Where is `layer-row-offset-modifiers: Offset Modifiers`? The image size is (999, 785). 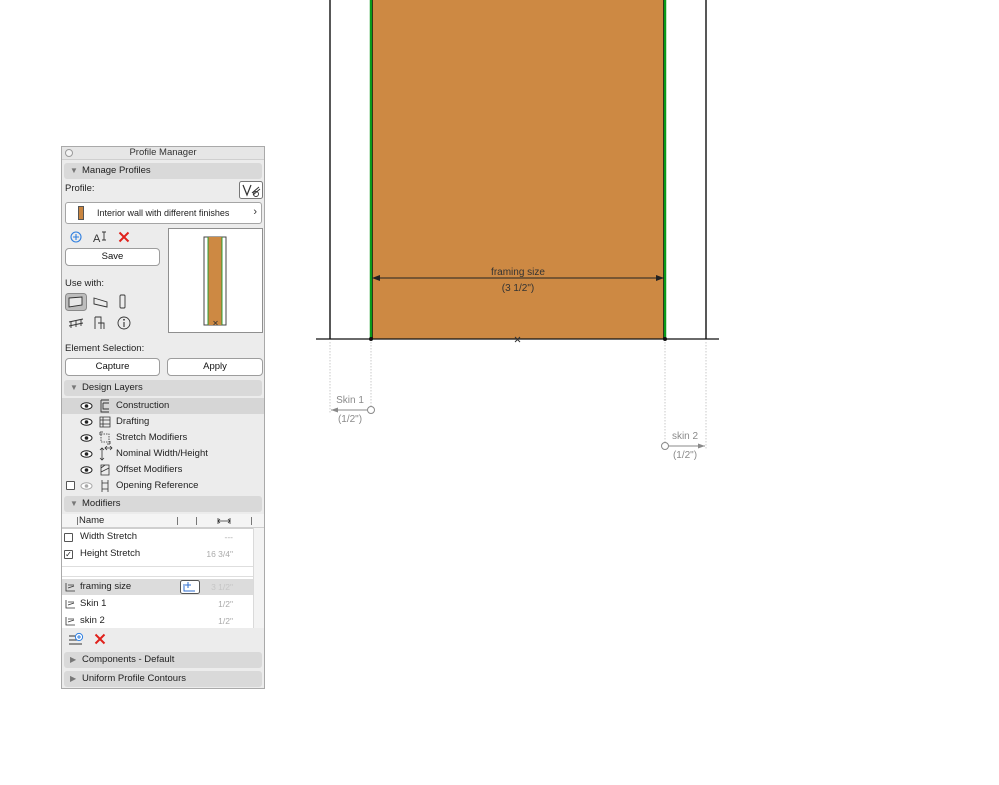 layer-row-offset-modifiers: Offset Modifiers is located at coordinates (163, 470).